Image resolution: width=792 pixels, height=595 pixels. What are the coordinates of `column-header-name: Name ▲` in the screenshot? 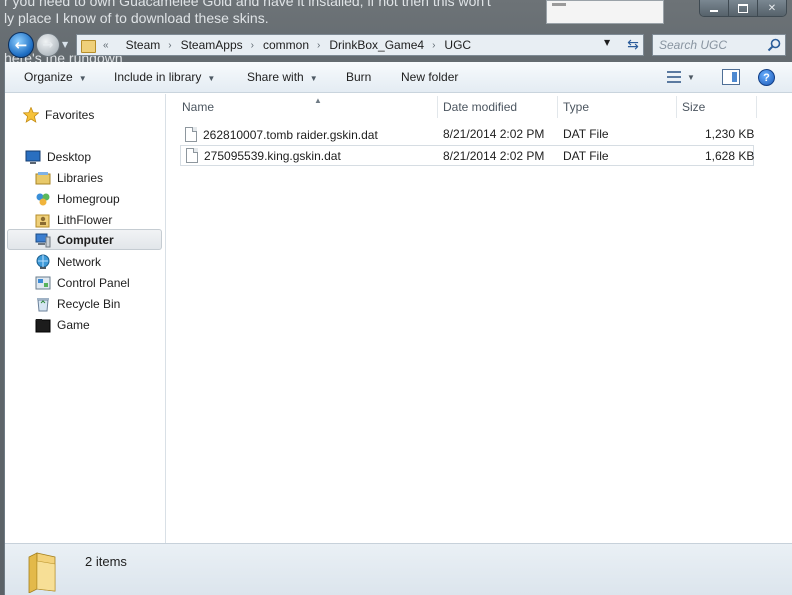 It's located at (307, 107).